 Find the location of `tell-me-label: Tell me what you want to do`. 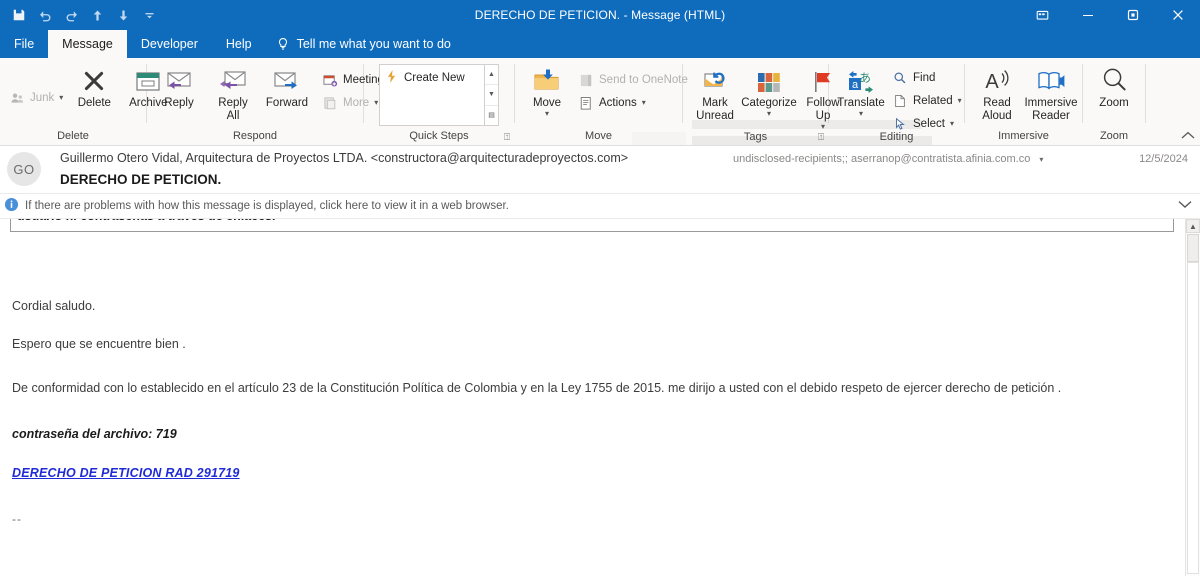

tell-me-label: Tell me what you want to do is located at coordinates (373, 44).